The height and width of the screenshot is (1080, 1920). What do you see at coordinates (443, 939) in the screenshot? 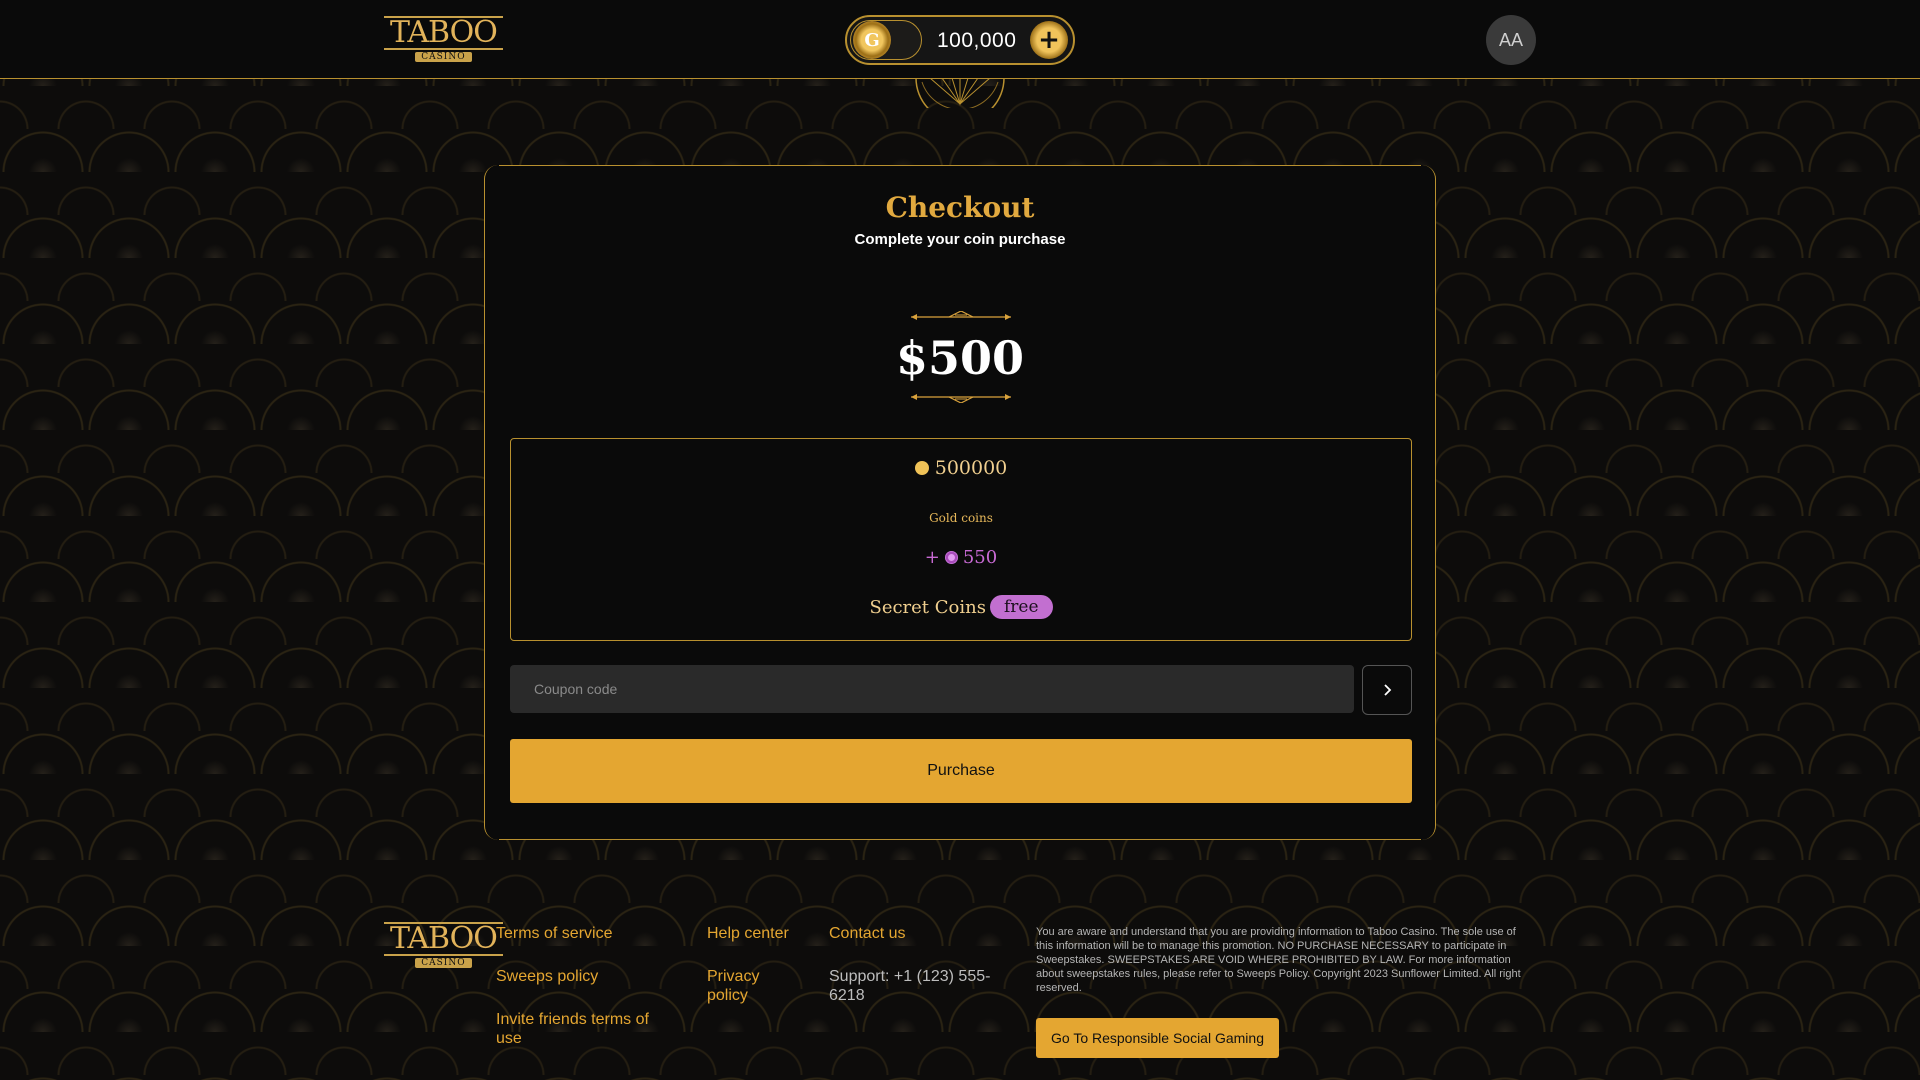
I see `footer-logo-text: TABOO` at bounding box center [443, 939].